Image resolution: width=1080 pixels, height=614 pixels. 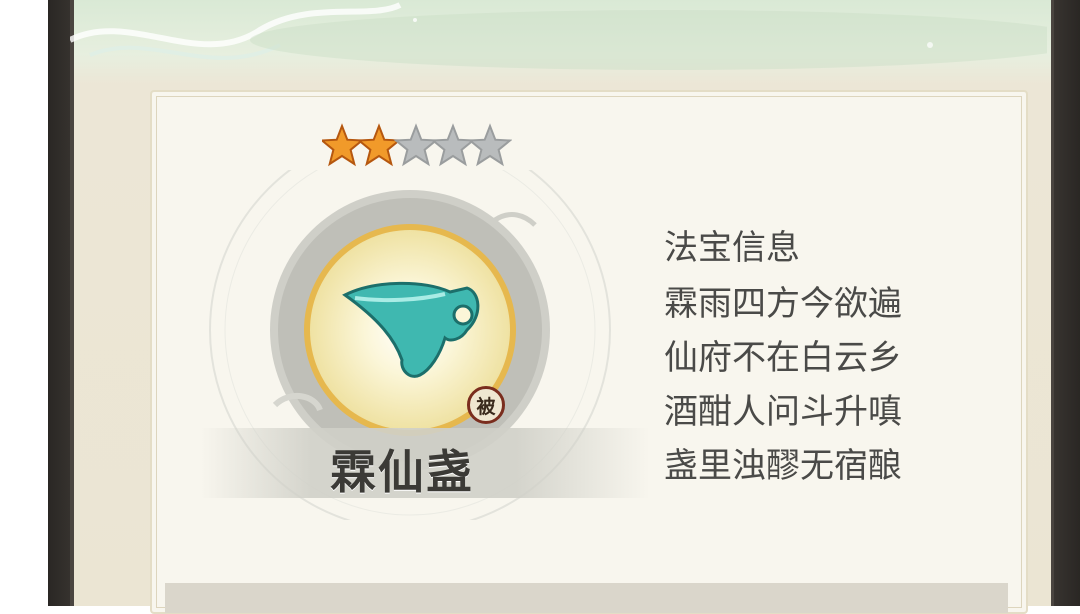 I want to click on info-title: 法宝信息, so click(x=732, y=248).